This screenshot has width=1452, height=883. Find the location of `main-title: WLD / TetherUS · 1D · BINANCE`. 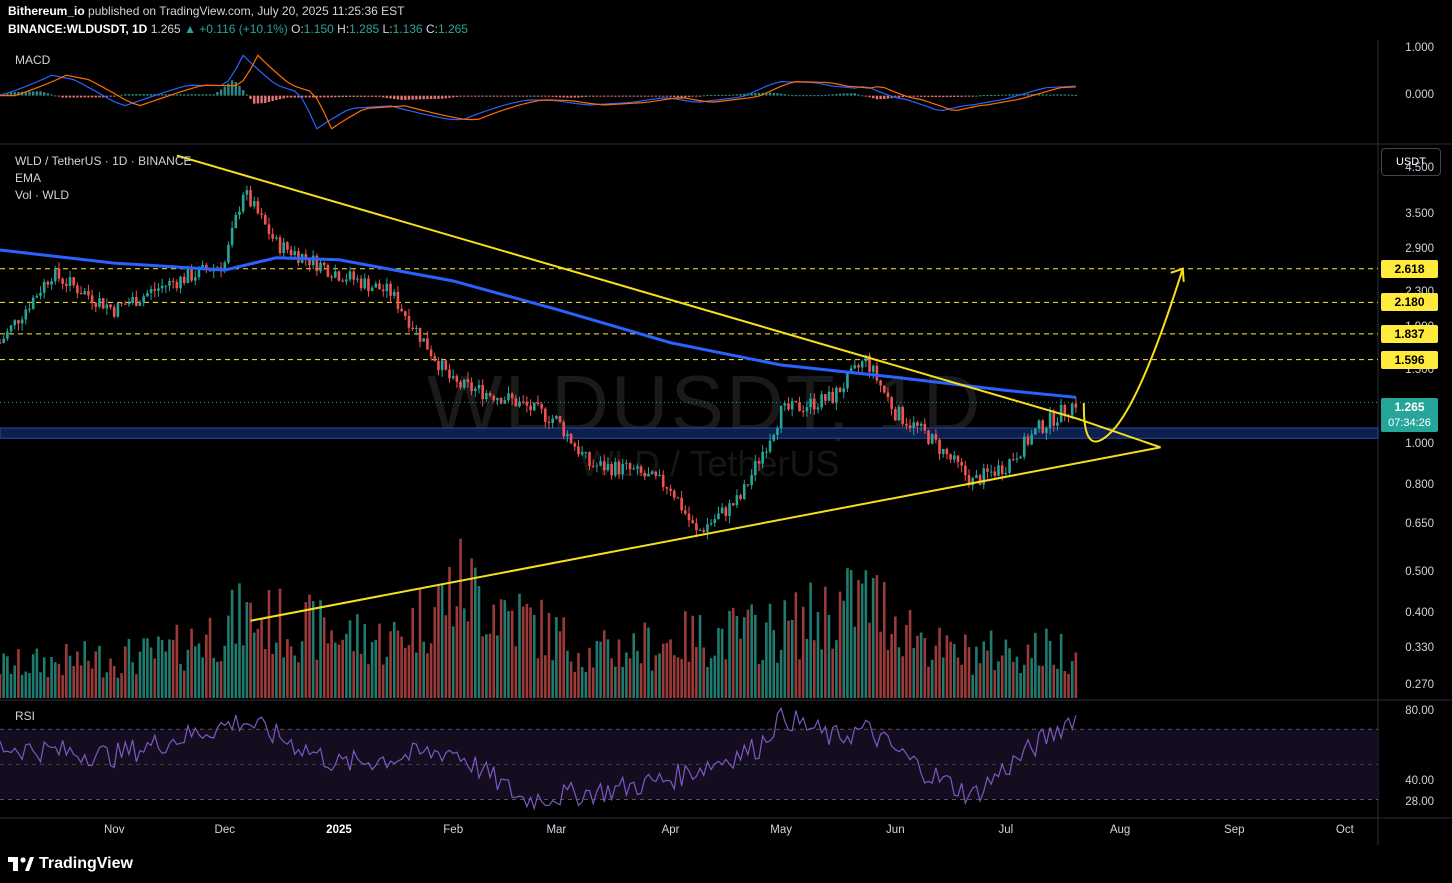

main-title: WLD / TetherUS · 1D · BINANCE is located at coordinates (103, 161).